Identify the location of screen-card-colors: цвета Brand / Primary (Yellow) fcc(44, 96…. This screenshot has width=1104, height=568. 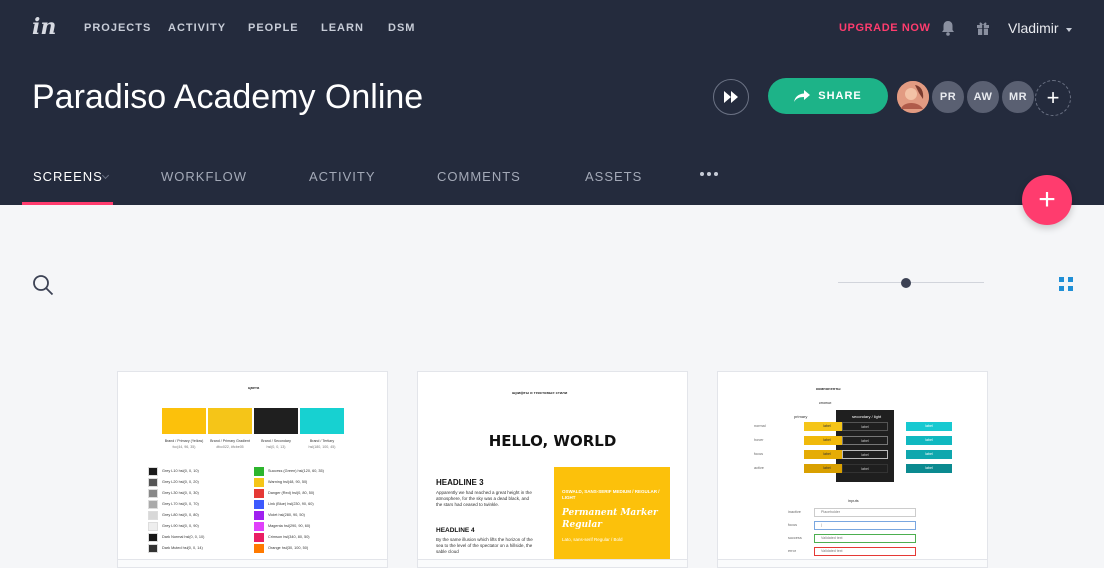
(252, 469).